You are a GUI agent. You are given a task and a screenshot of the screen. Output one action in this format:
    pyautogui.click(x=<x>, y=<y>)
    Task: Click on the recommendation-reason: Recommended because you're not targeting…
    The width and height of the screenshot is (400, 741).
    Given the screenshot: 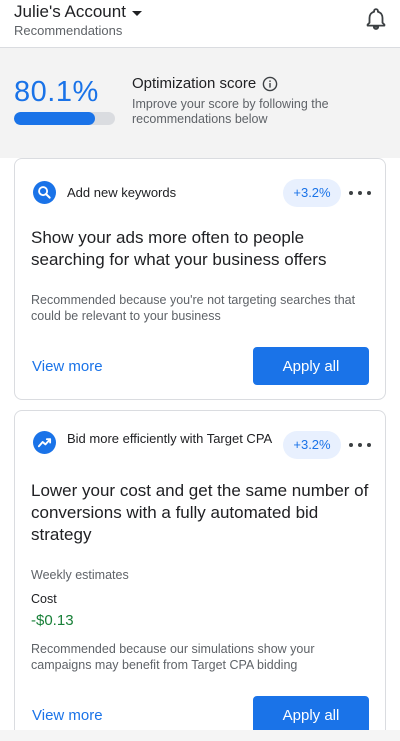 What is the action you would take?
    pyautogui.click(x=193, y=308)
    